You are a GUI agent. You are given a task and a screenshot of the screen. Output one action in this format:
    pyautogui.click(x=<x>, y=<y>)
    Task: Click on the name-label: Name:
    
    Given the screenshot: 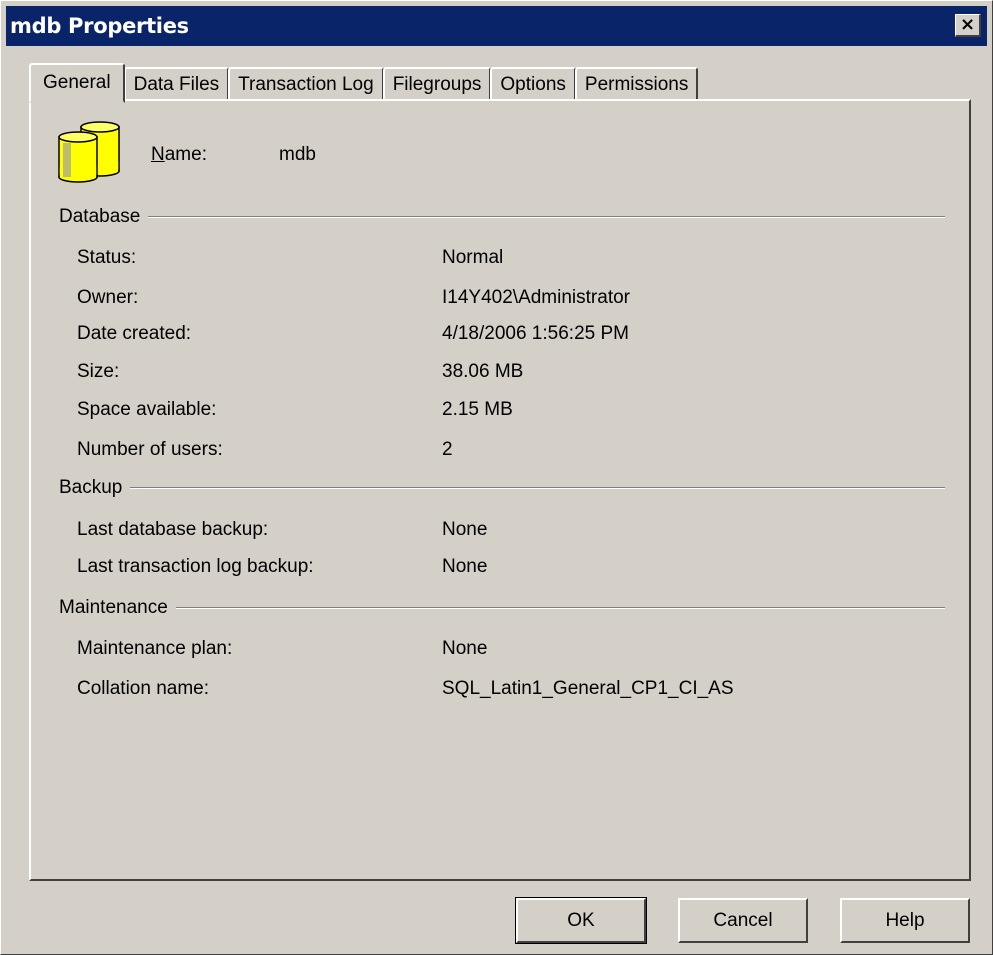 What is the action you would take?
    pyautogui.click(x=179, y=154)
    